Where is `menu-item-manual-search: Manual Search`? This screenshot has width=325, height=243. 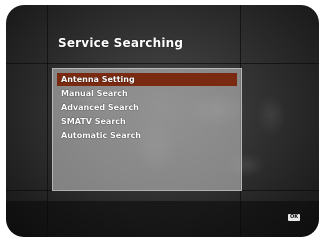
menu-item-manual-search: Manual Search is located at coordinates (147, 93).